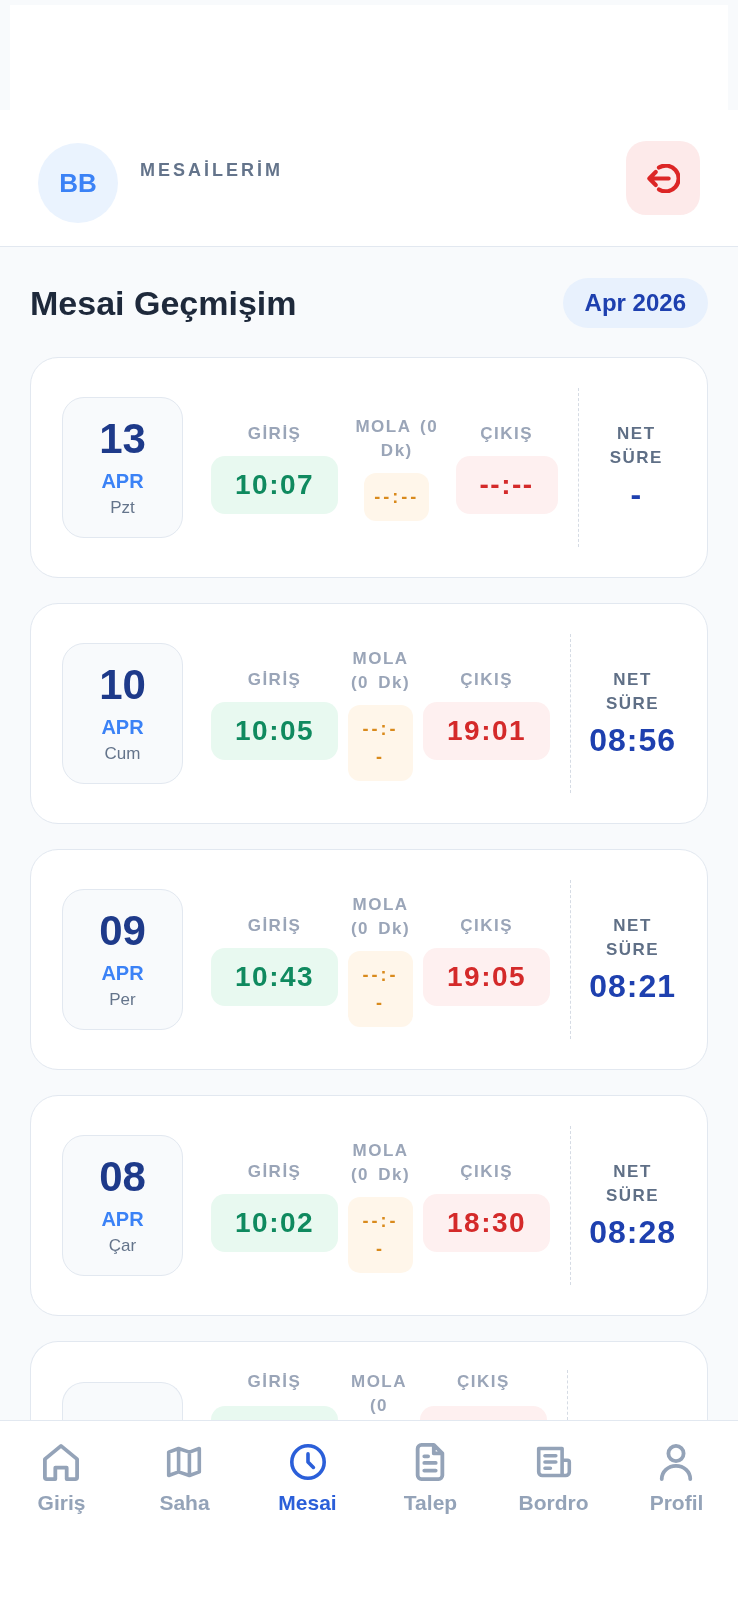  Describe the element at coordinates (122, 507) in the screenshot. I see `weekday-label: Pzt` at that location.